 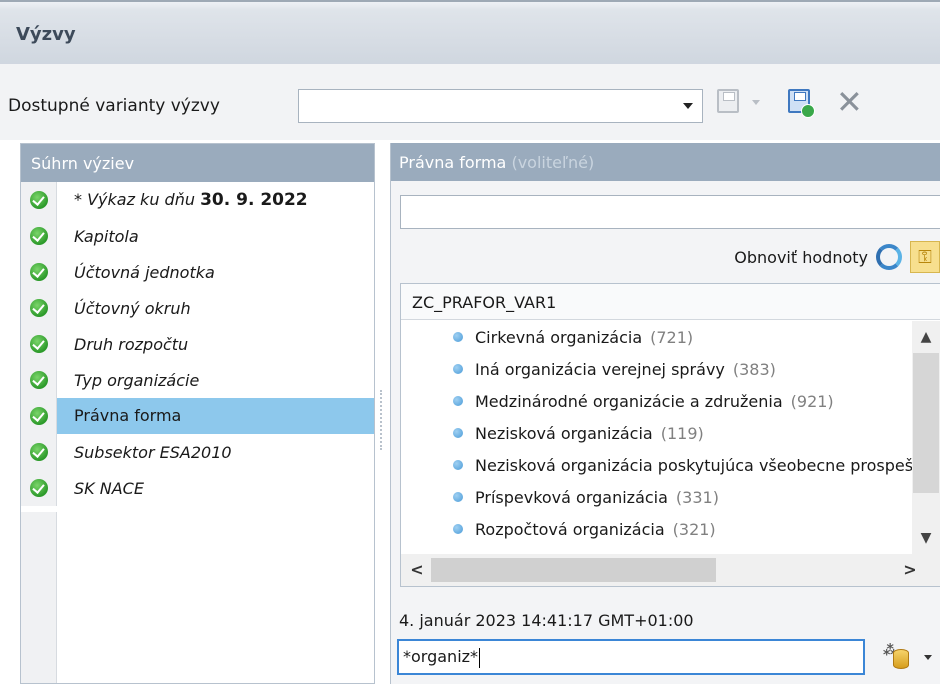 What do you see at coordinates (925, 257) in the screenshot?
I see `key-icon: ⚿` at bounding box center [925, 257].